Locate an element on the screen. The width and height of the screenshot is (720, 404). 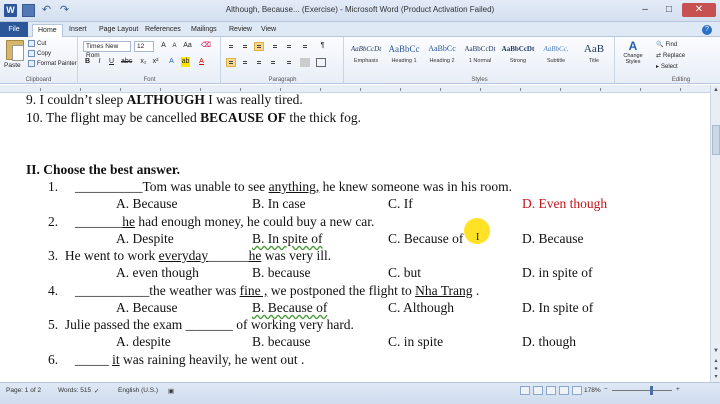
style-subtitle: AaBbCc. Subtitle is located at coordinates (556, 55).